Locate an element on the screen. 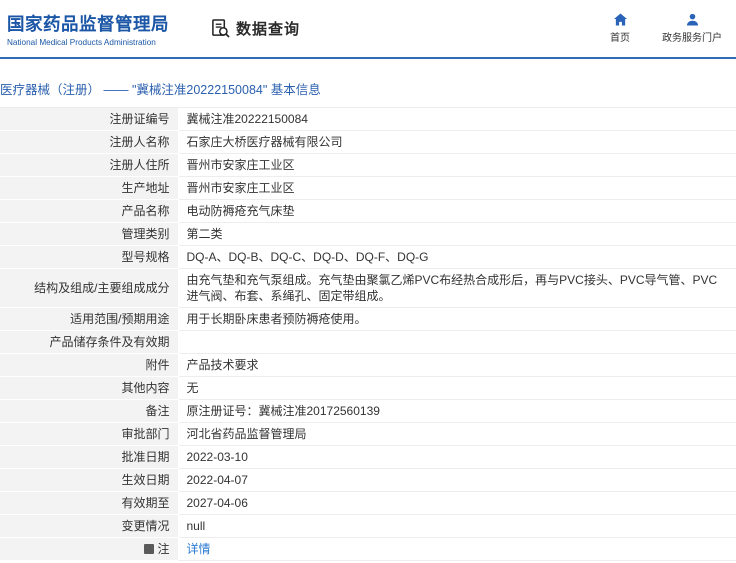 This screenshot has width=736, height=563. row-label: 型号规格 is located at coordinates (89, 257).